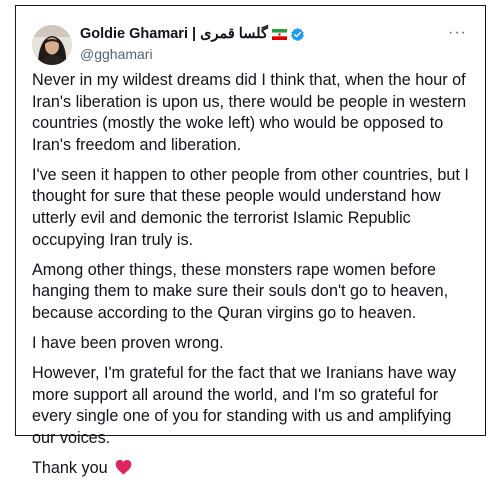 This screenshot has width=500, height=488. I want to click on author-avatar, so click(52, 45).